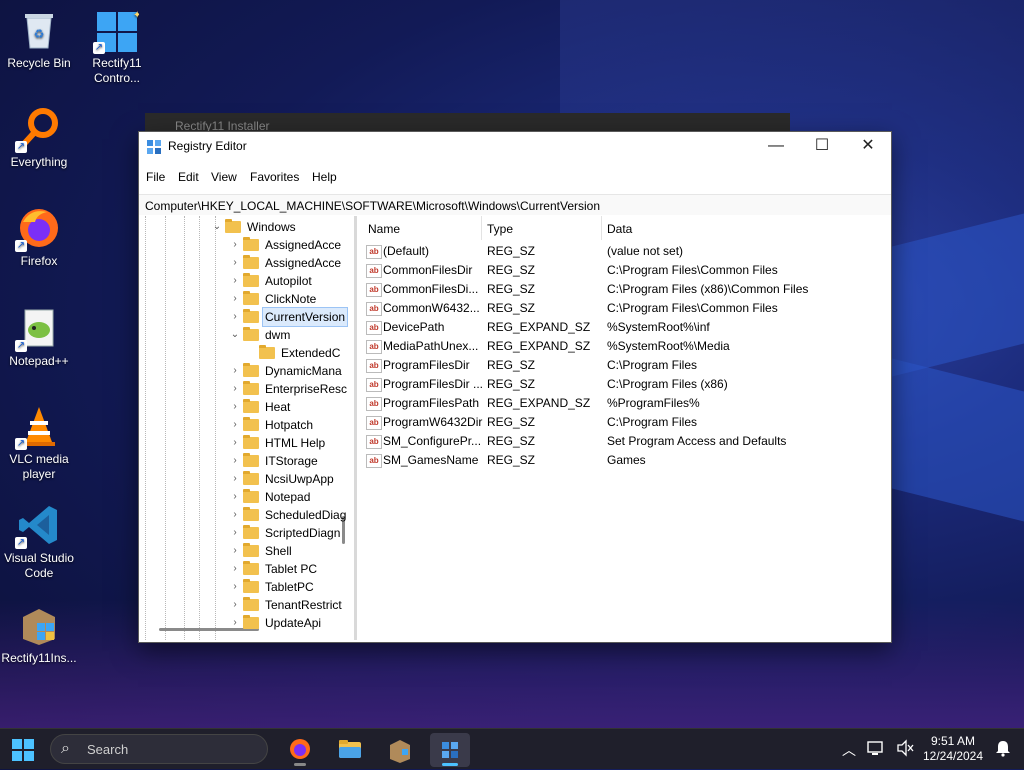  I want to click on table-row: ab ProgramW6432Dir REG_SZ C:\Program Files, so click(625, 422).